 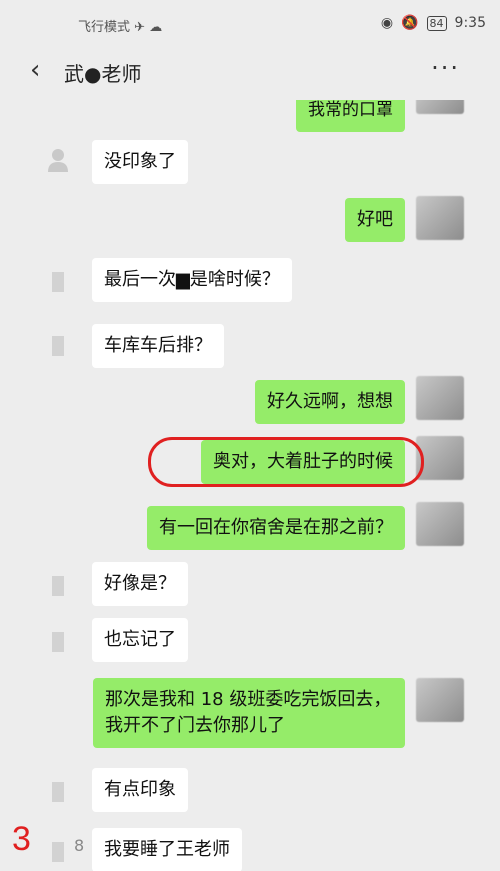 I want to click on status-right: ◉ 🔕 84 9:35, so click(x=433, y=23).